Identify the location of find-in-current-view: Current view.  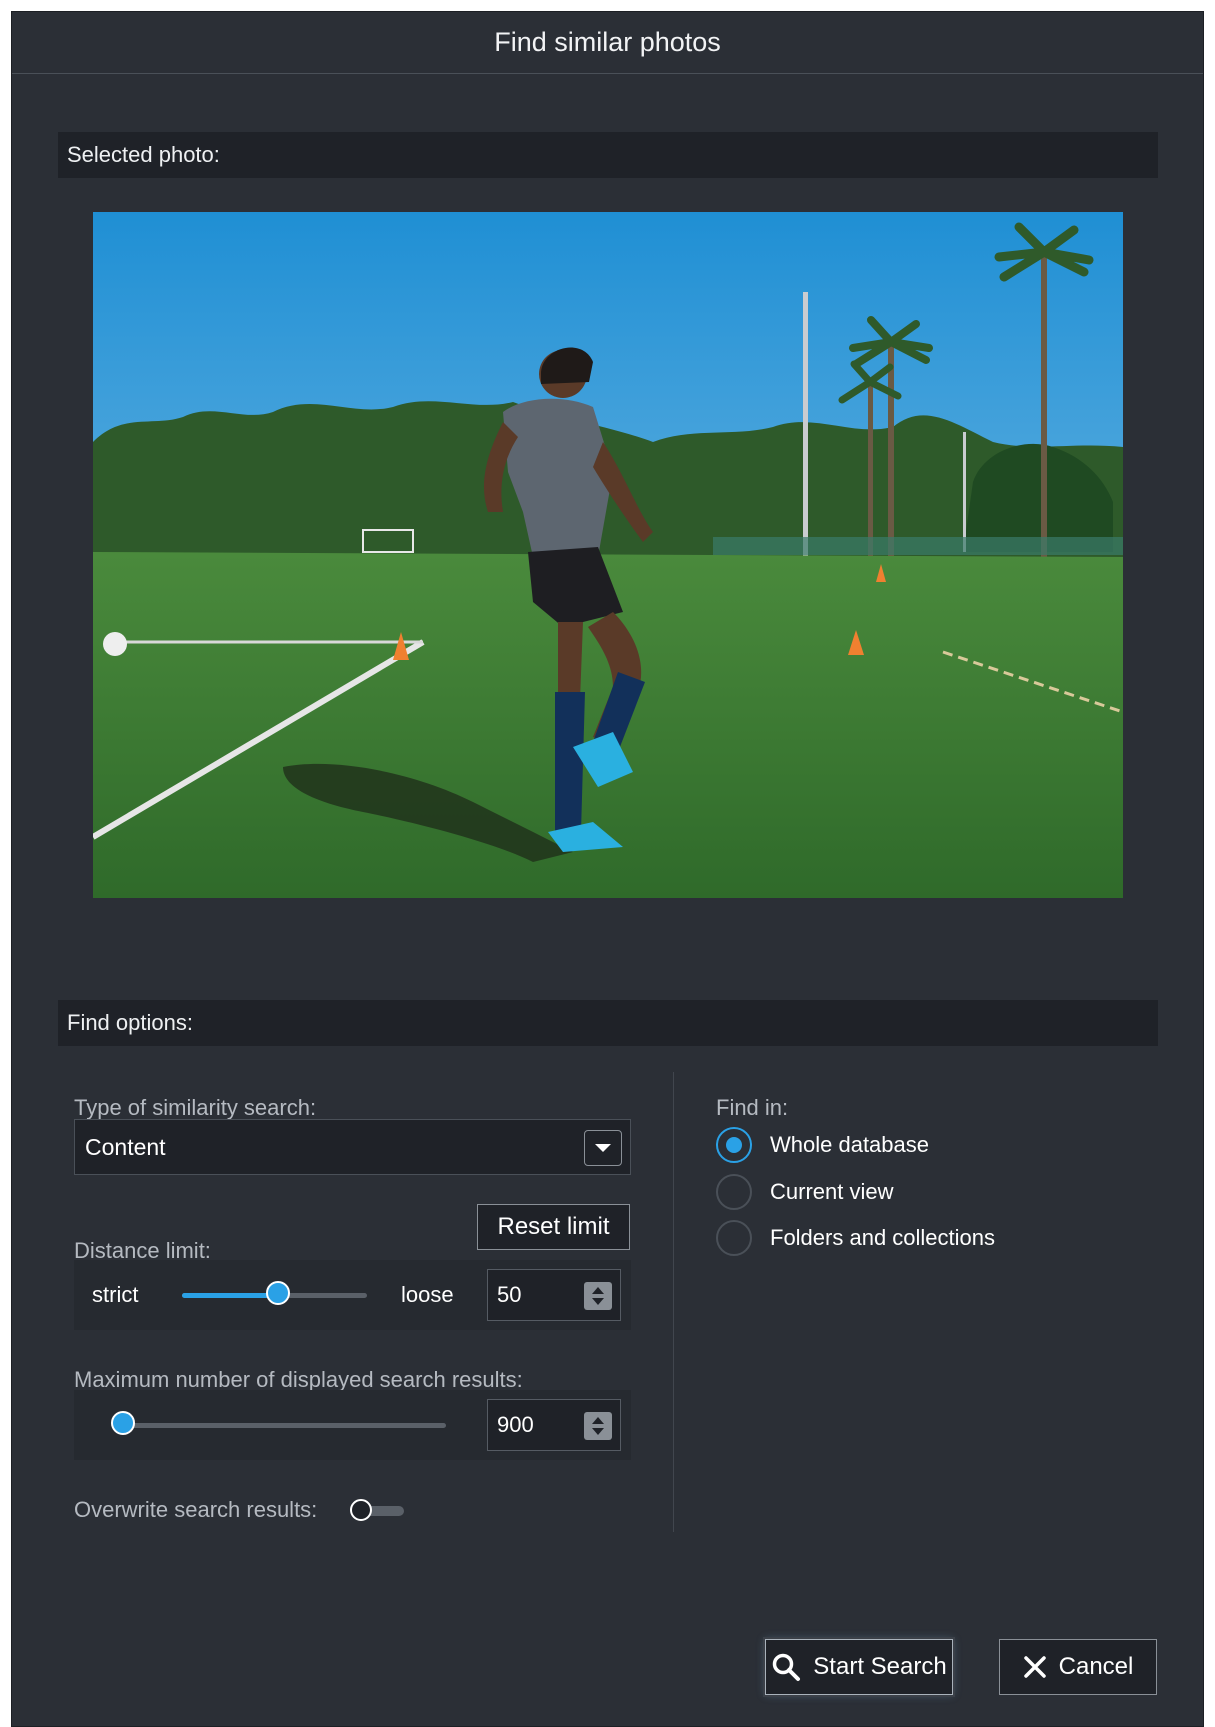
(804, 1192).